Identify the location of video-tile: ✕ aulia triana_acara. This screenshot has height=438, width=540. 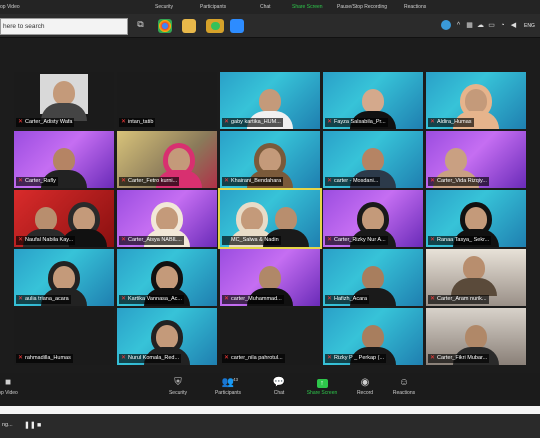
(64, 277).